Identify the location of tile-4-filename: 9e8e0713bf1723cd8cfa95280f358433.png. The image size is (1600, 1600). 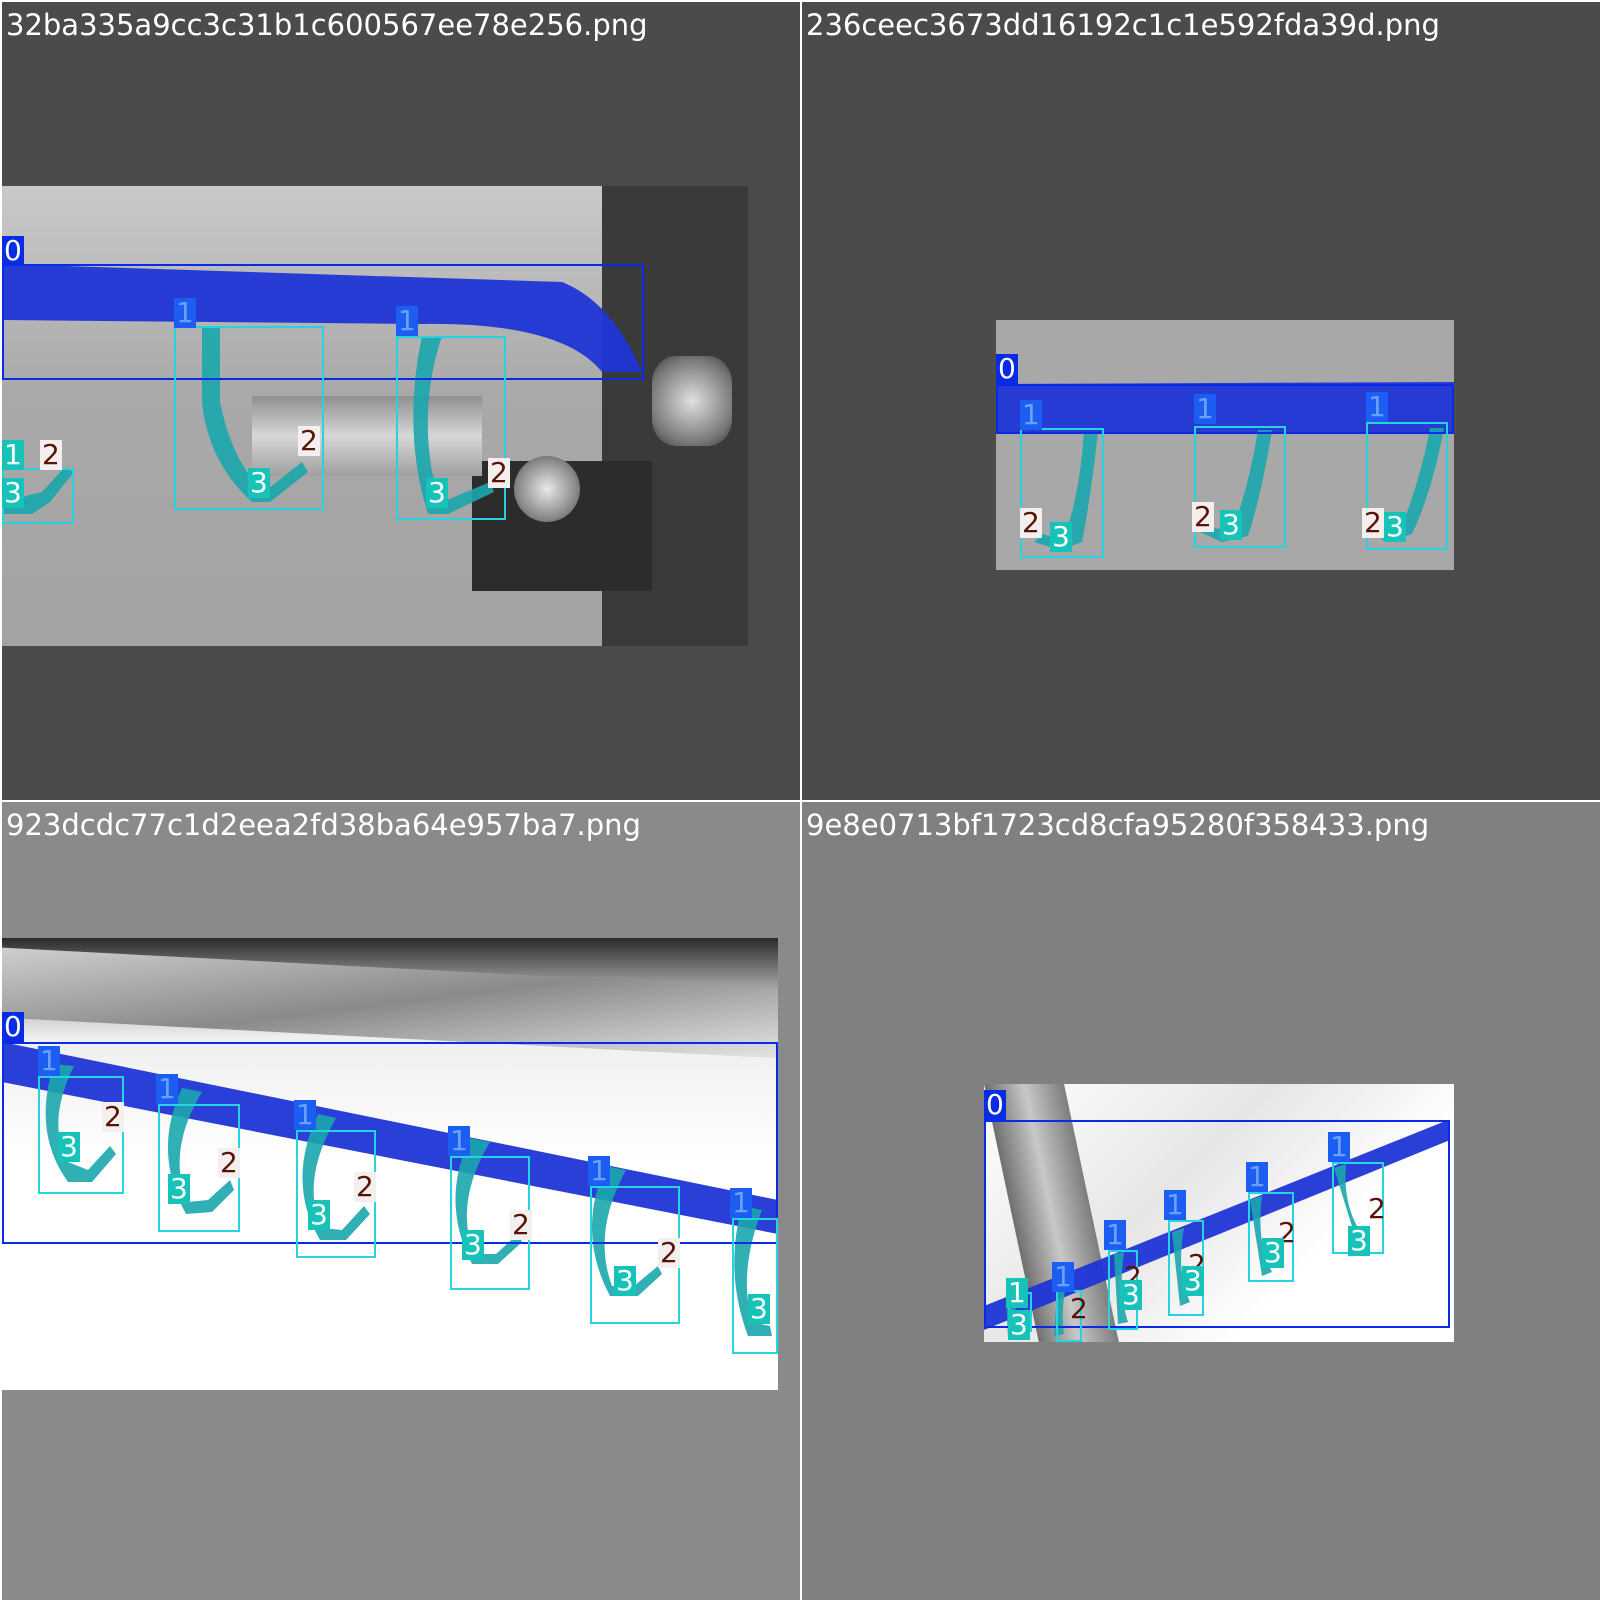
(1118, 825).